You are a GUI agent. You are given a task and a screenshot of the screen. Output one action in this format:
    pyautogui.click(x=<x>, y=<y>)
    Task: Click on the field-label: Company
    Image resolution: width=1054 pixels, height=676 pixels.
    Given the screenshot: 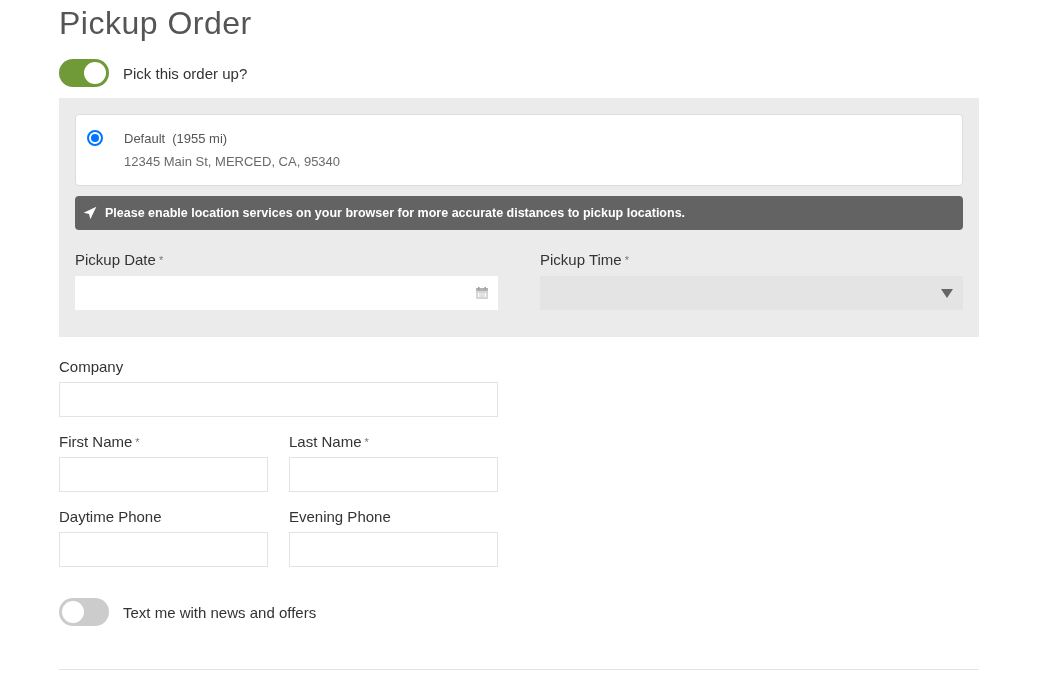 What is the action you would take?
    pyautogui.click(x=91, y=367)
    